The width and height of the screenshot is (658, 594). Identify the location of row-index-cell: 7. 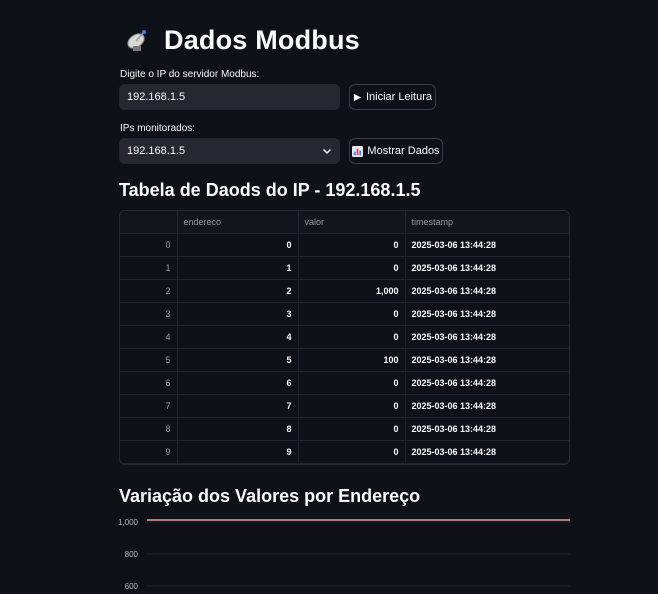
(149, 406).